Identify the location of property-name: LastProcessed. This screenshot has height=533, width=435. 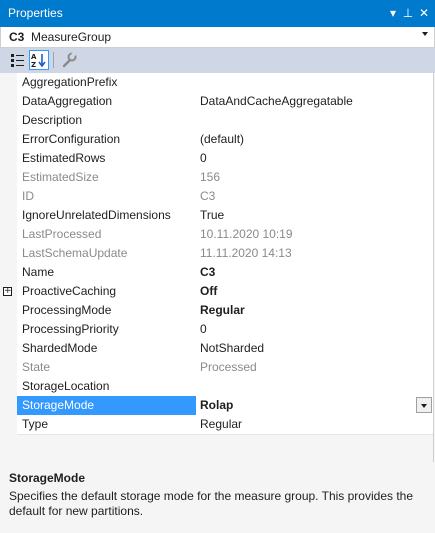
(109, 234).